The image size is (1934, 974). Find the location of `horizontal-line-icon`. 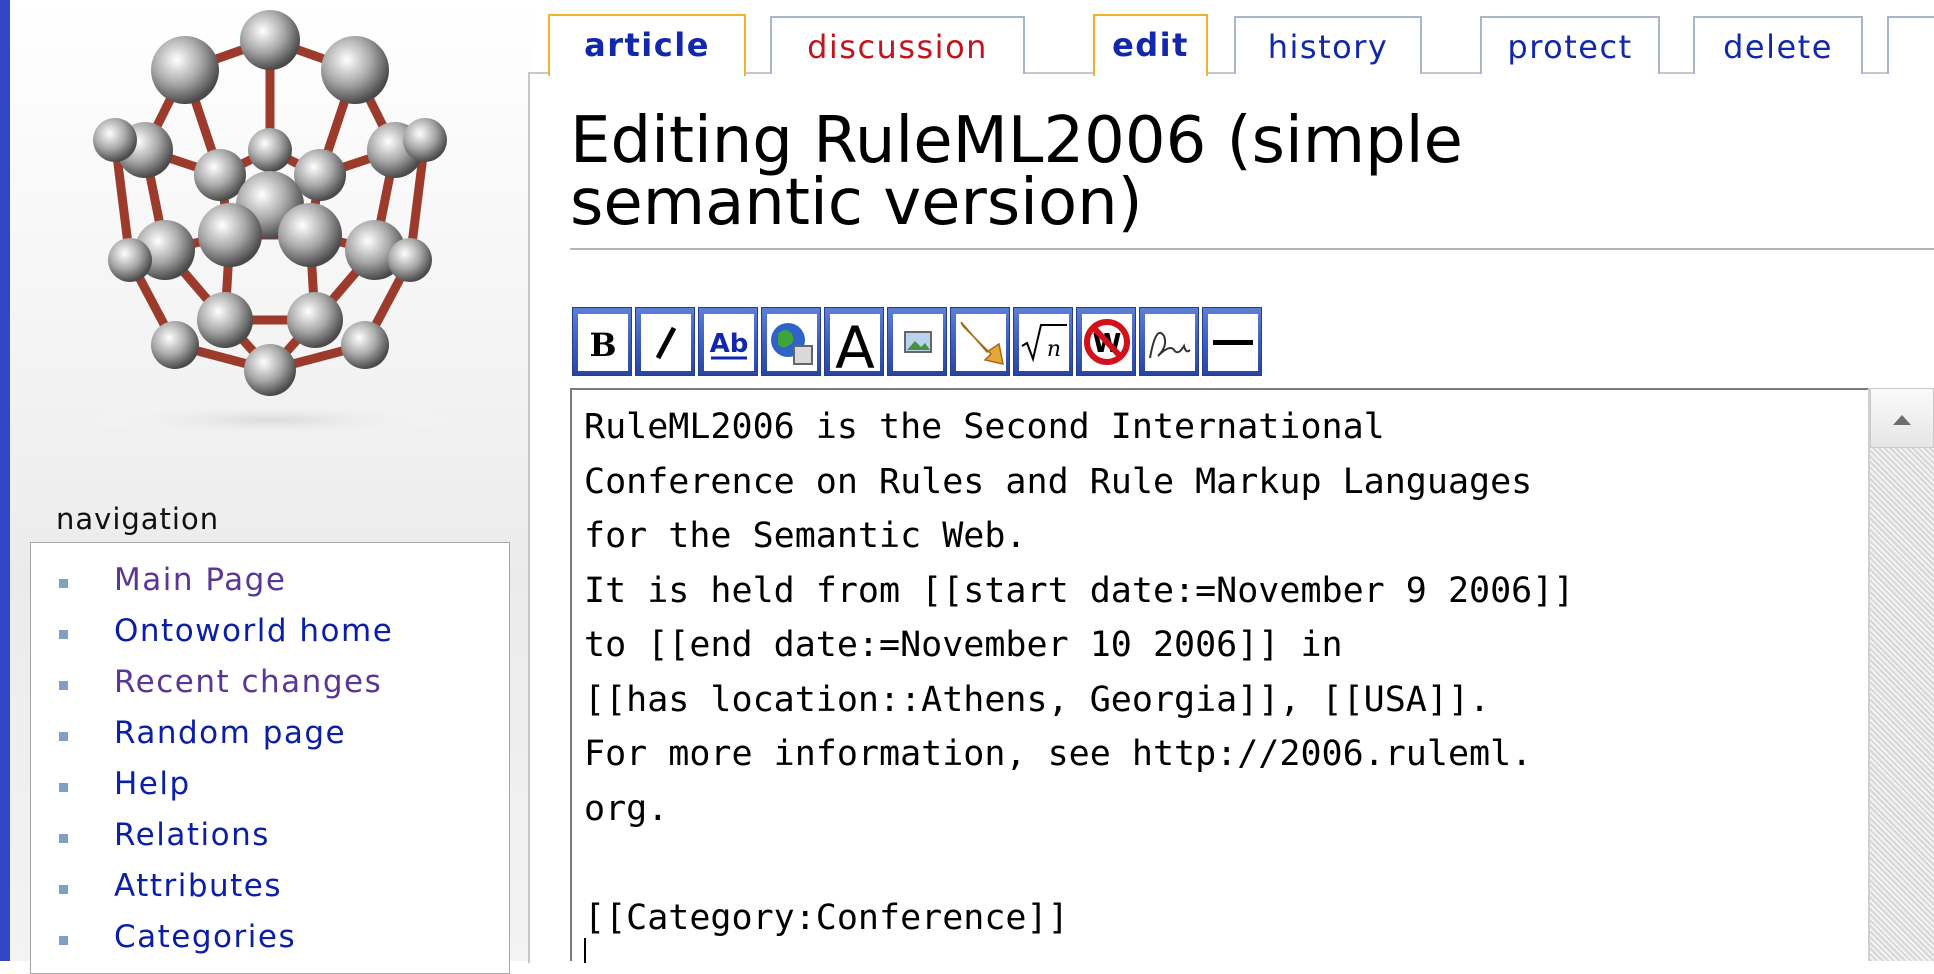

horizontal-line-icon is located at coordinates (1233, 342).